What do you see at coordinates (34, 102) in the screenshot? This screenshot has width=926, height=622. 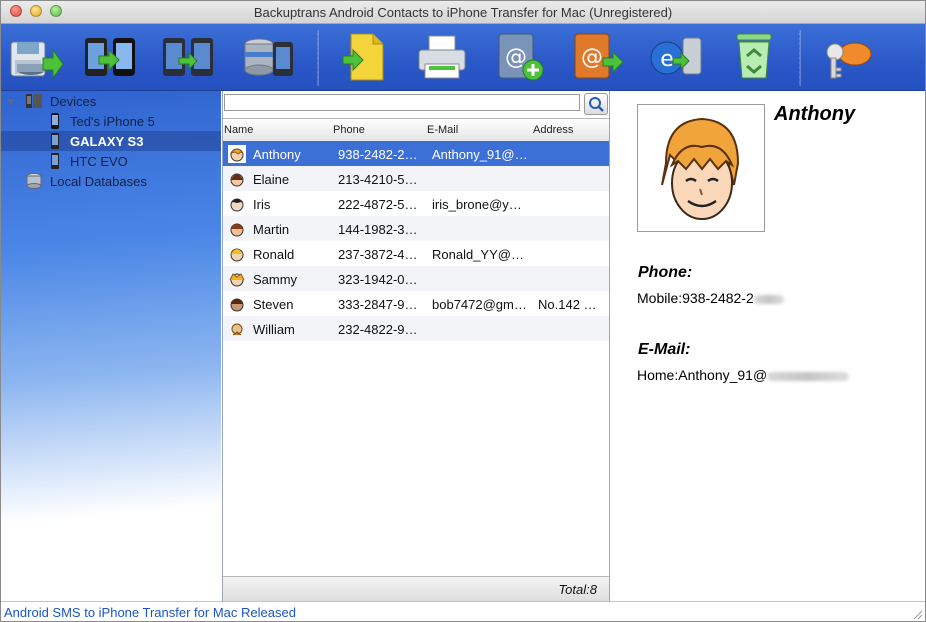 I see `devices-folder-icon` at bounding box center [34, 102].